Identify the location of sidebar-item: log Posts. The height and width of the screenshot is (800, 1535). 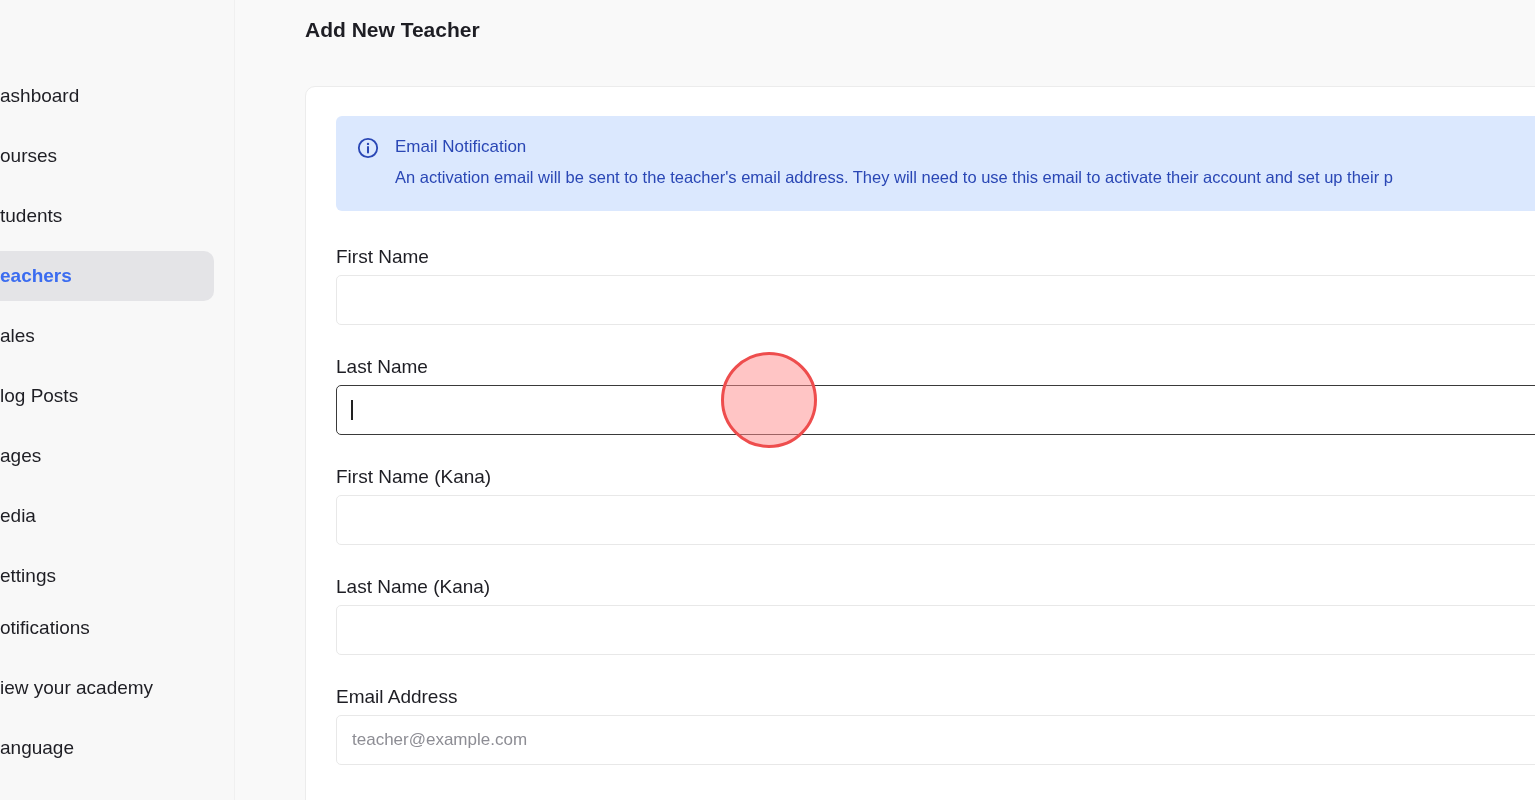
(107, 396).